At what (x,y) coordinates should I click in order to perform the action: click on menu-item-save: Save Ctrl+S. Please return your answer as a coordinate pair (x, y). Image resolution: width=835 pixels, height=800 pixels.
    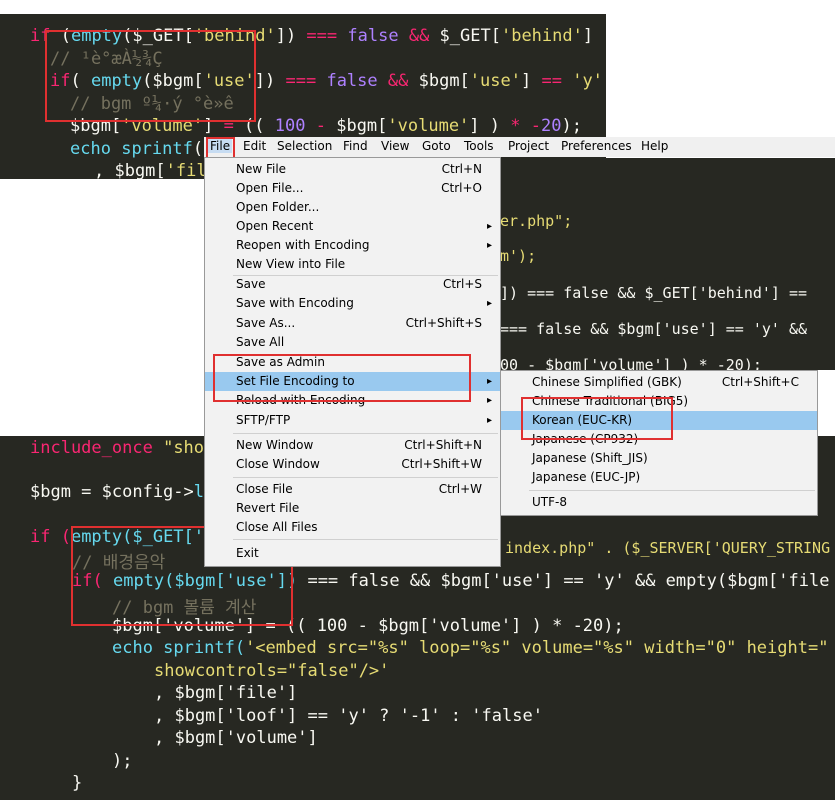
    Looking at the image, I should click on (352, 284).